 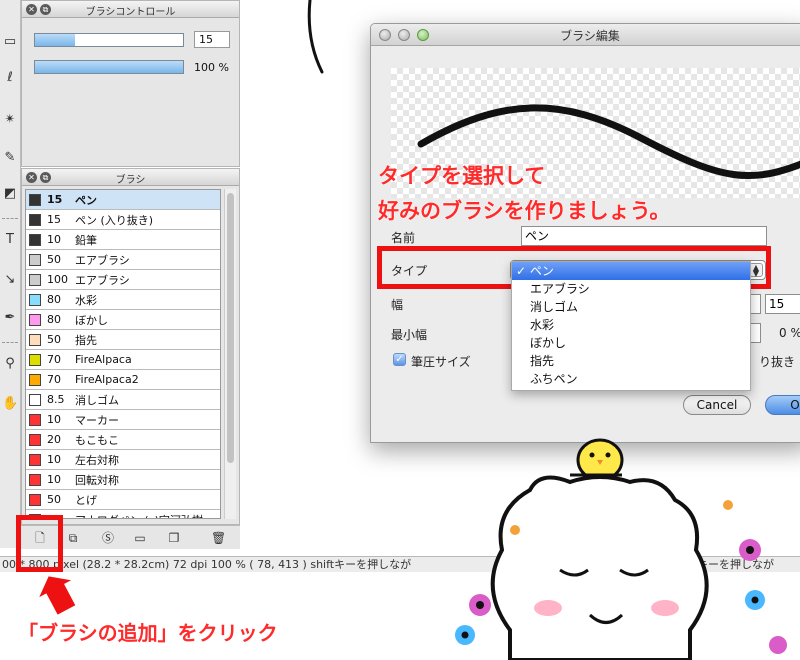 What do you see at coordinates (211, 67) in the screenshot?
I see `opacity-value: 100 %` at bounding box center [211, 67].